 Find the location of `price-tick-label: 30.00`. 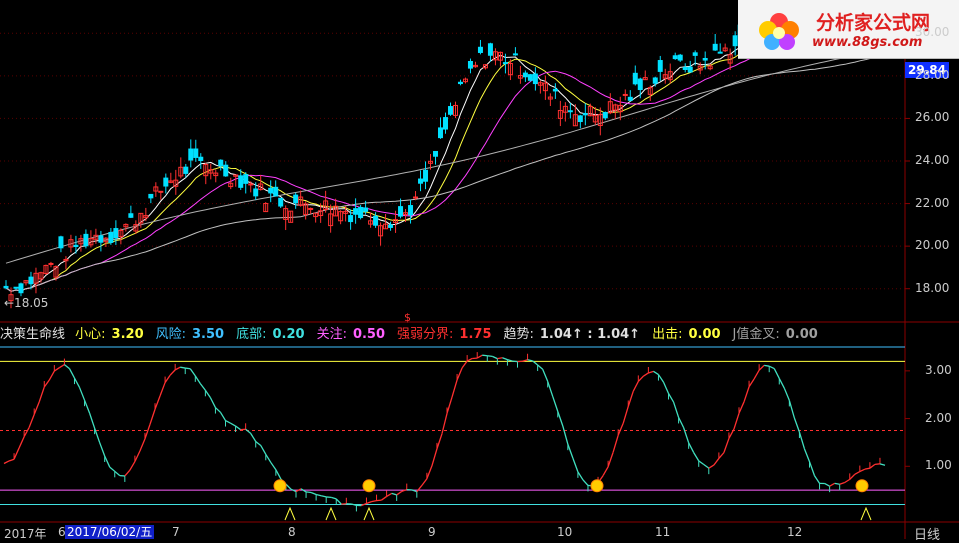

price-tick-label: 30.00 is located at coordinates (932, 32).